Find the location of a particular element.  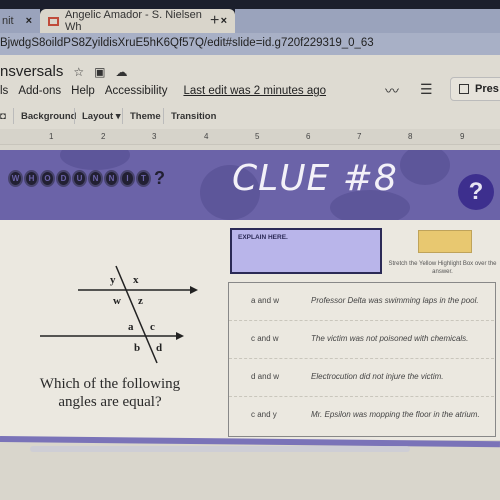

angle-label-x: x is located at coordinates (136, 280).